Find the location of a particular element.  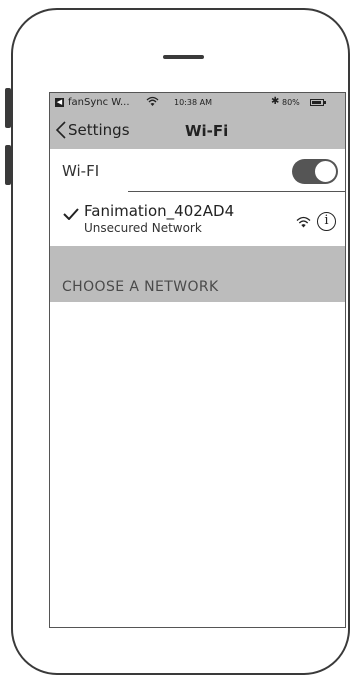

section-title: CHOOSE A NETWORK is located at coordinates (140, 287).